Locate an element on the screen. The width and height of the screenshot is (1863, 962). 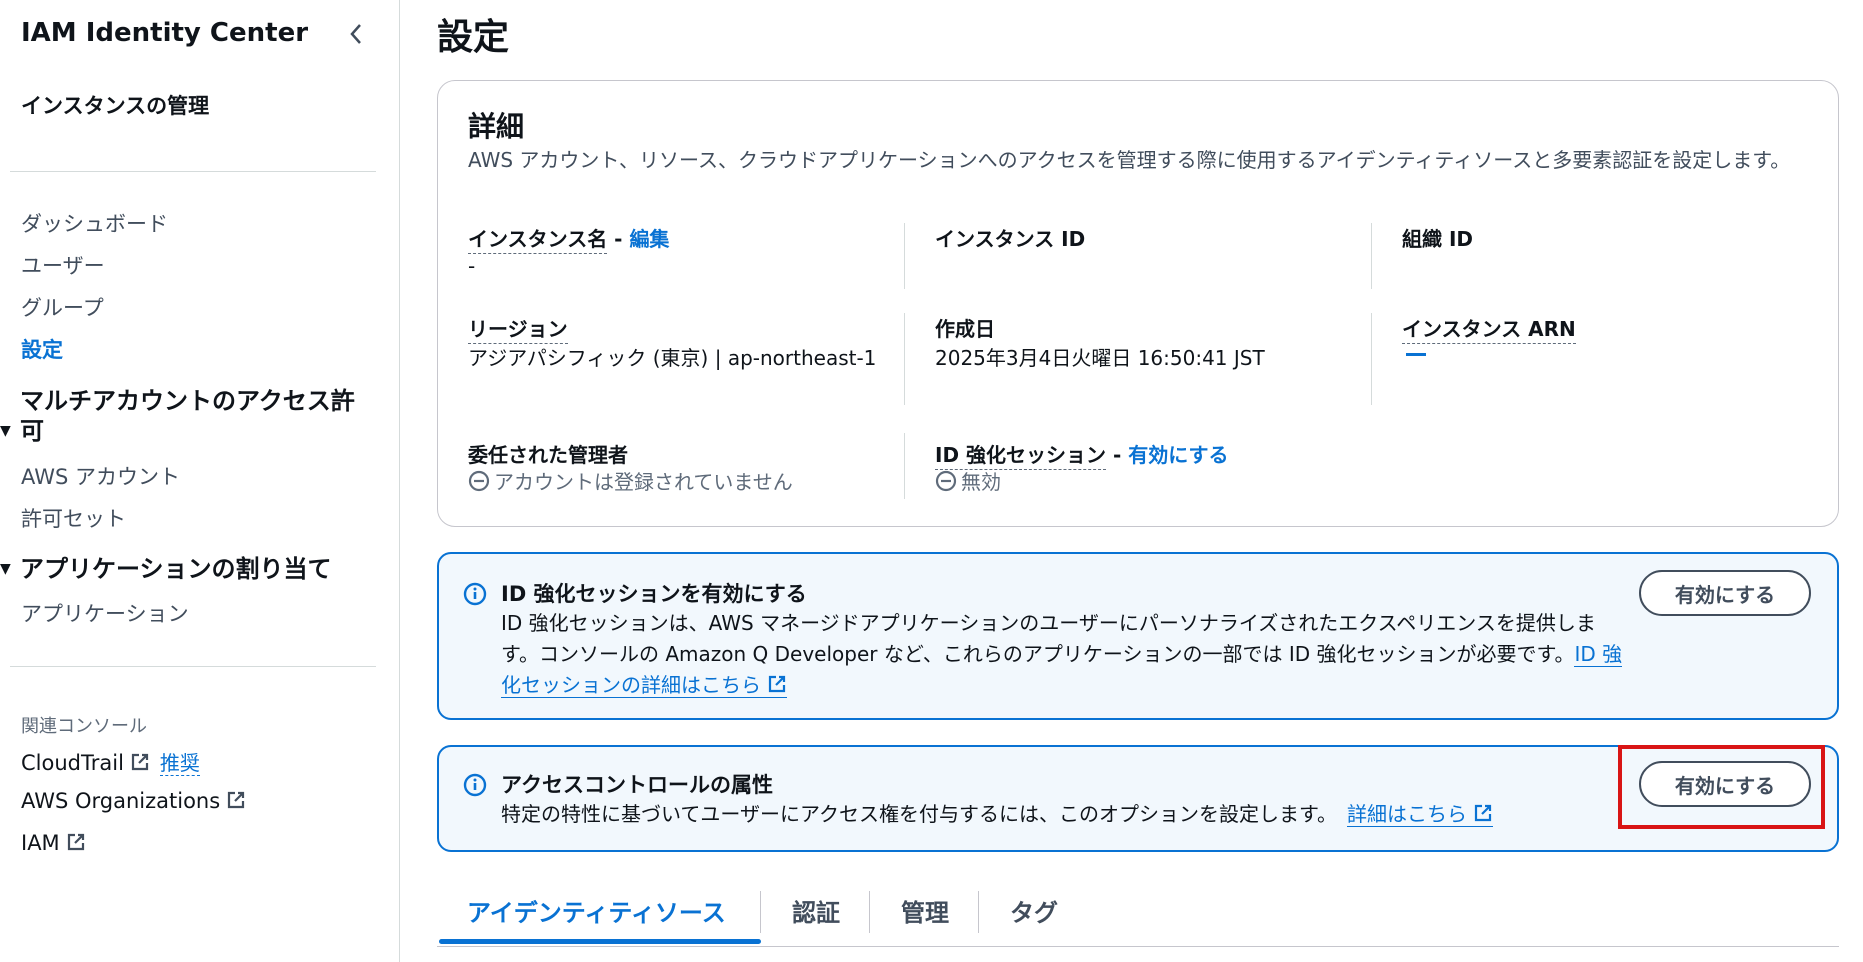
created-date-value: 2025年3月4日火曜日 16:50:41 JST is located at coordinates (1100, 358).